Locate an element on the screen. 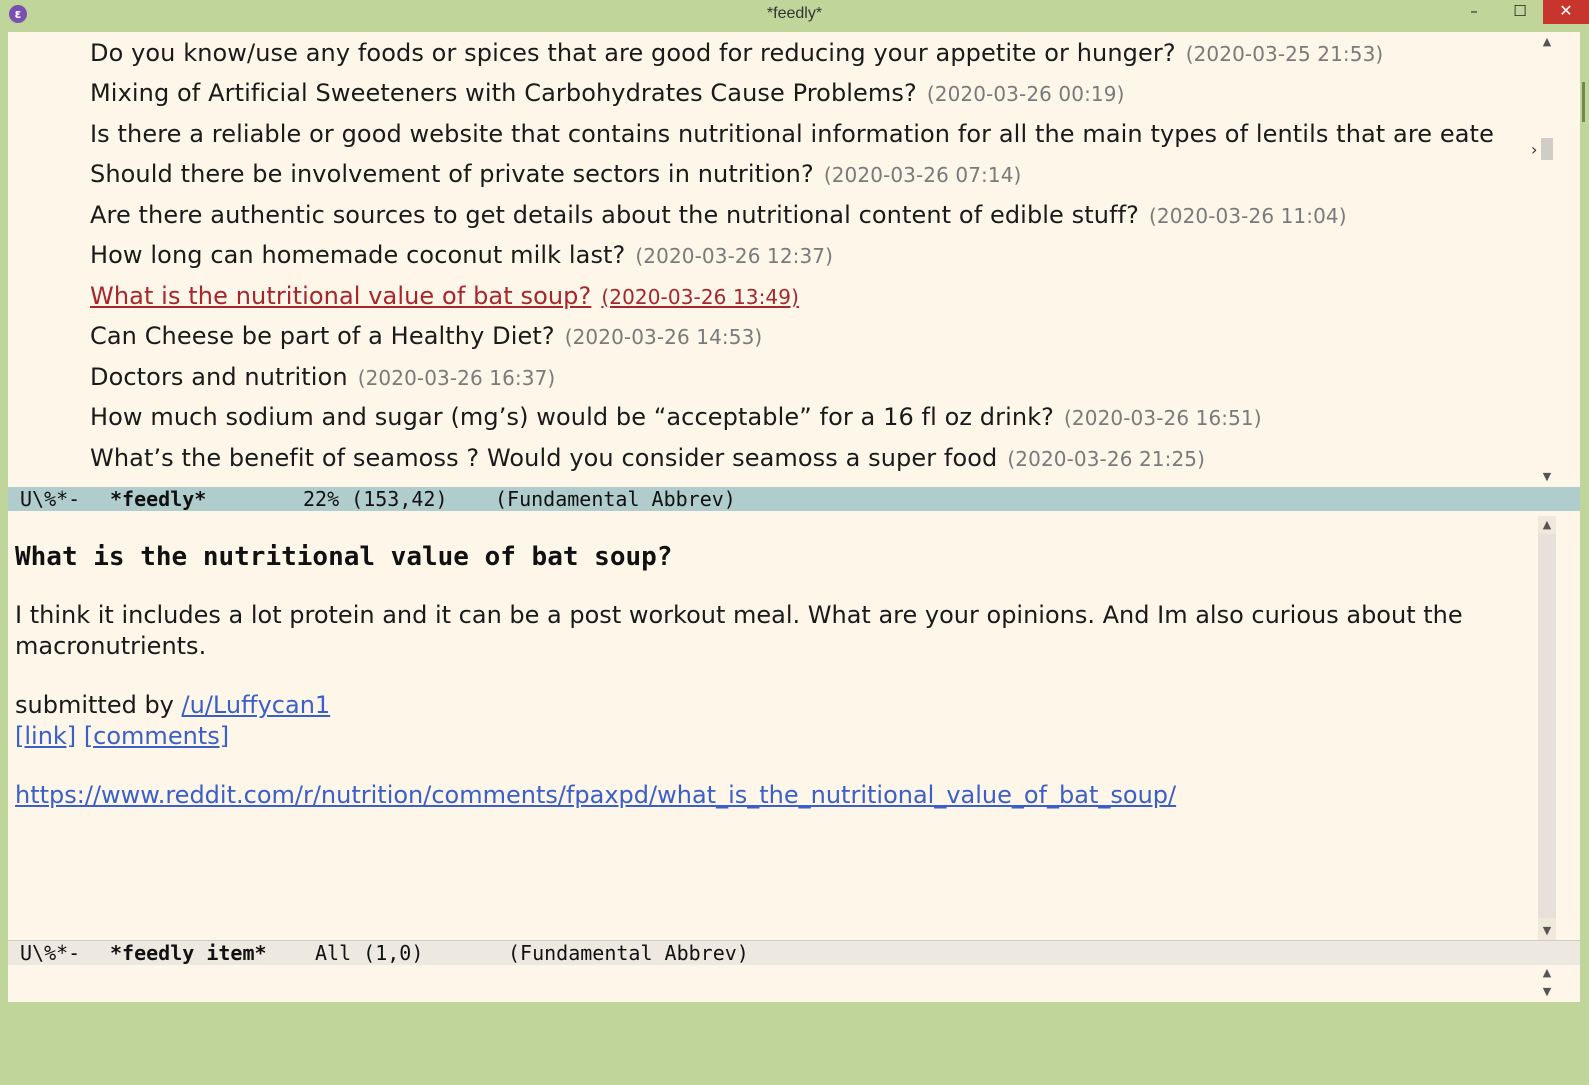  item-scrollbar: ▲ ▼ is located at coordinates (1547, 728).